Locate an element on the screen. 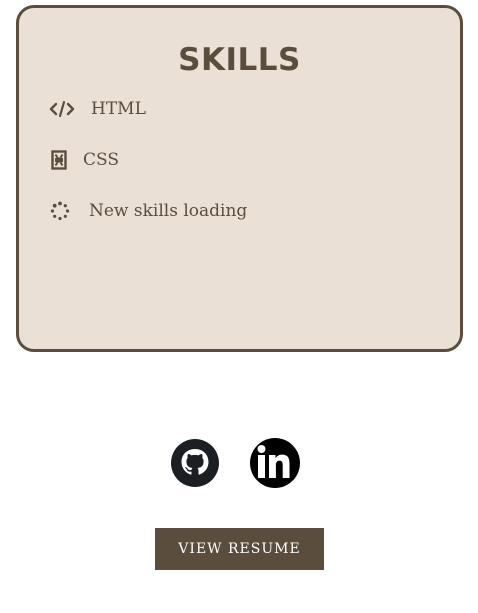 This screenshot has height=613, width=478. skills-title: SKILLS is located at coordinates (239, 60).